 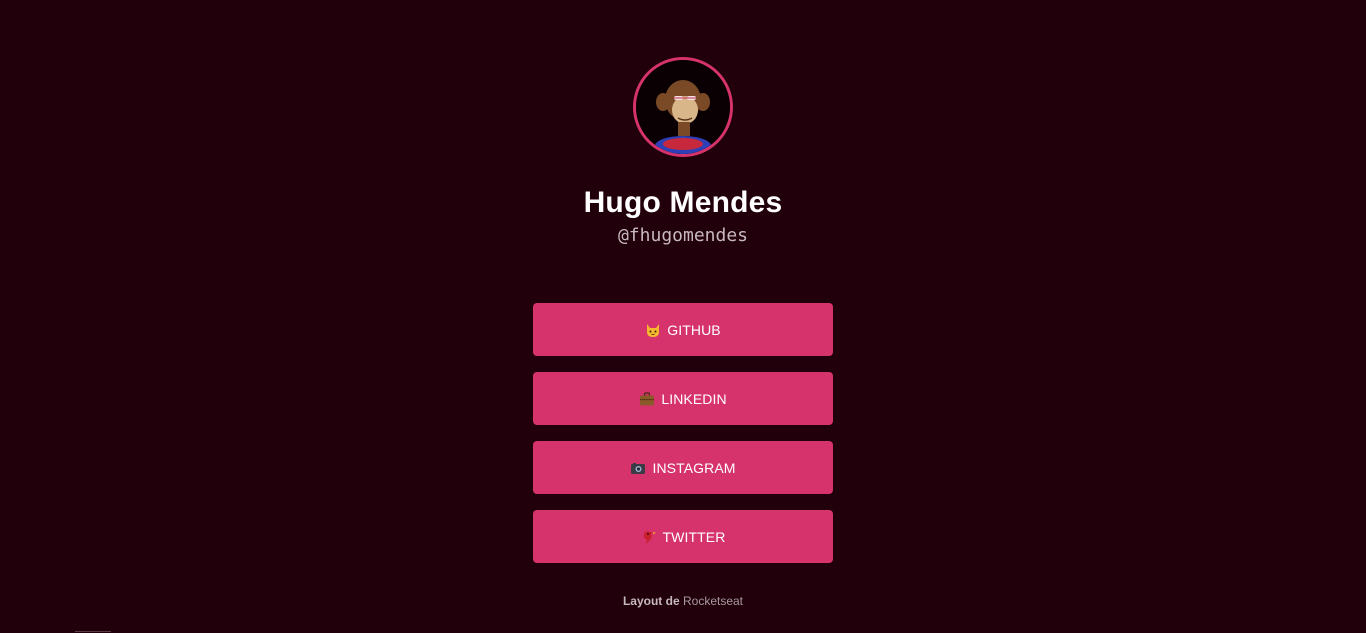 What do you see at coordinates (683, 235) in the screenshot?
I see `profile-handle: @fhugomendes` at bounding box center [683, 235].